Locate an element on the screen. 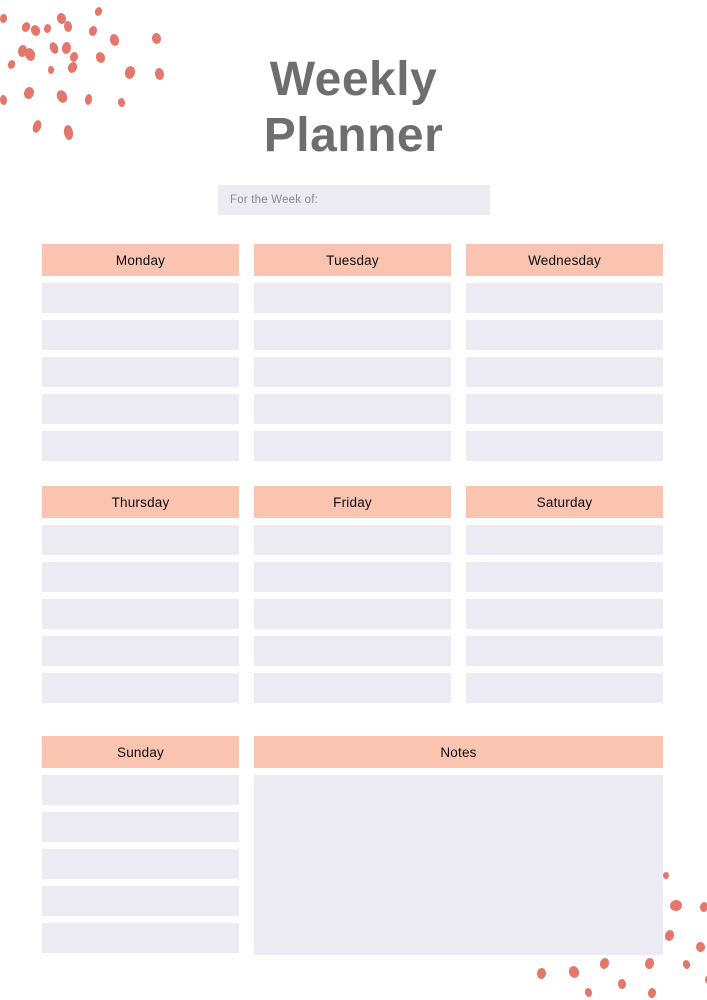 This screenshot has height=1000, width=707. day-header-friday: Friday is located at coordinates (352, 502).